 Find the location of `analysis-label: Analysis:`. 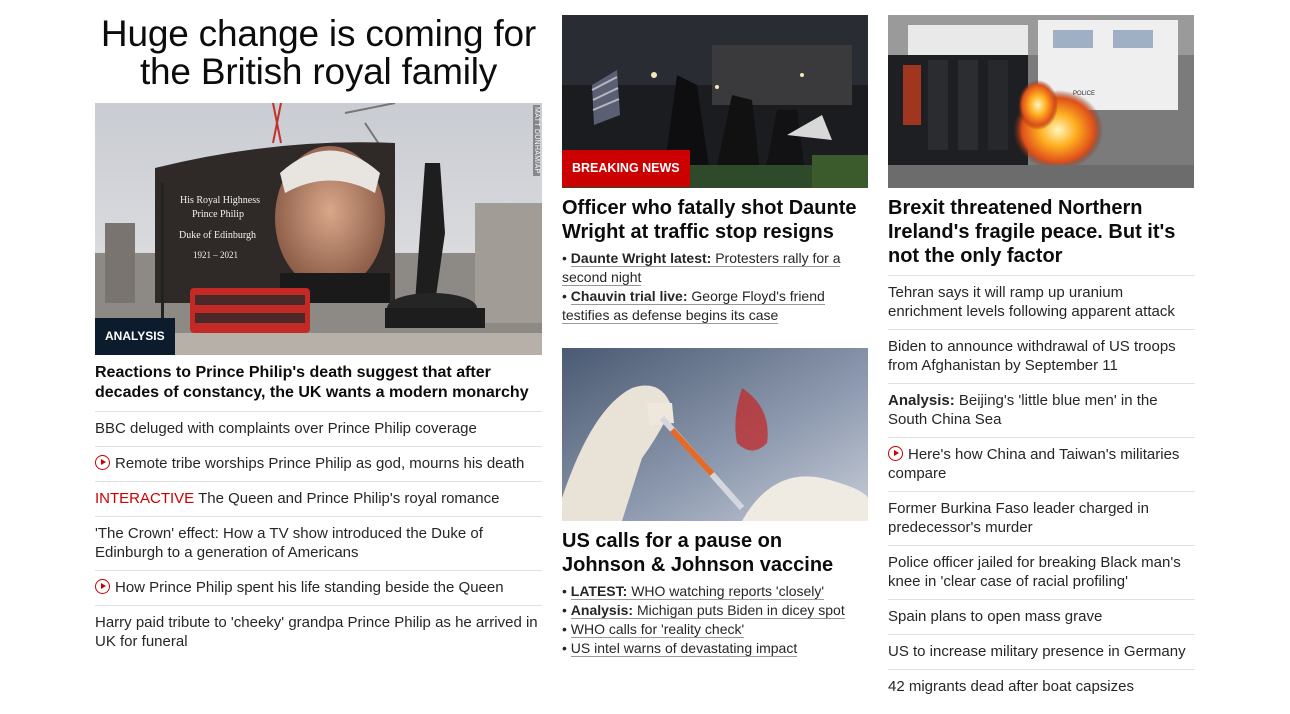

analysis-label: Analysis: is located at coordinates (921, 400).